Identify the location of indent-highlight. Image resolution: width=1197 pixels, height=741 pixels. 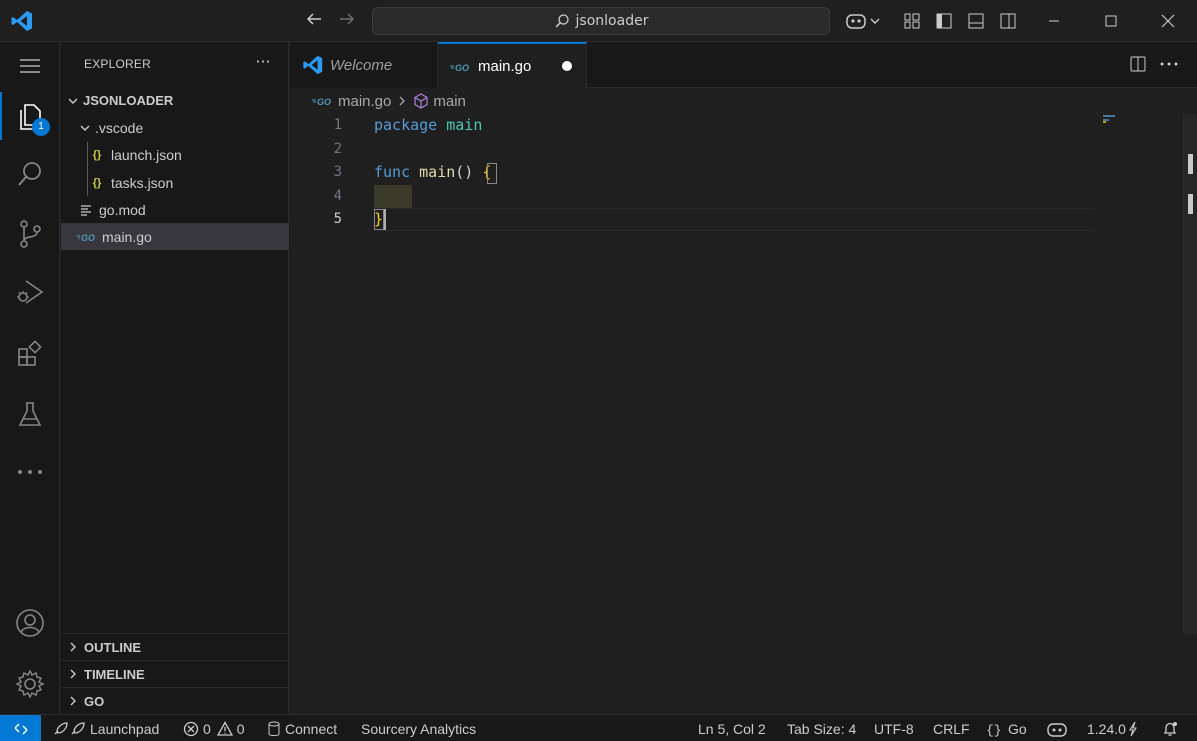
(393, 196).